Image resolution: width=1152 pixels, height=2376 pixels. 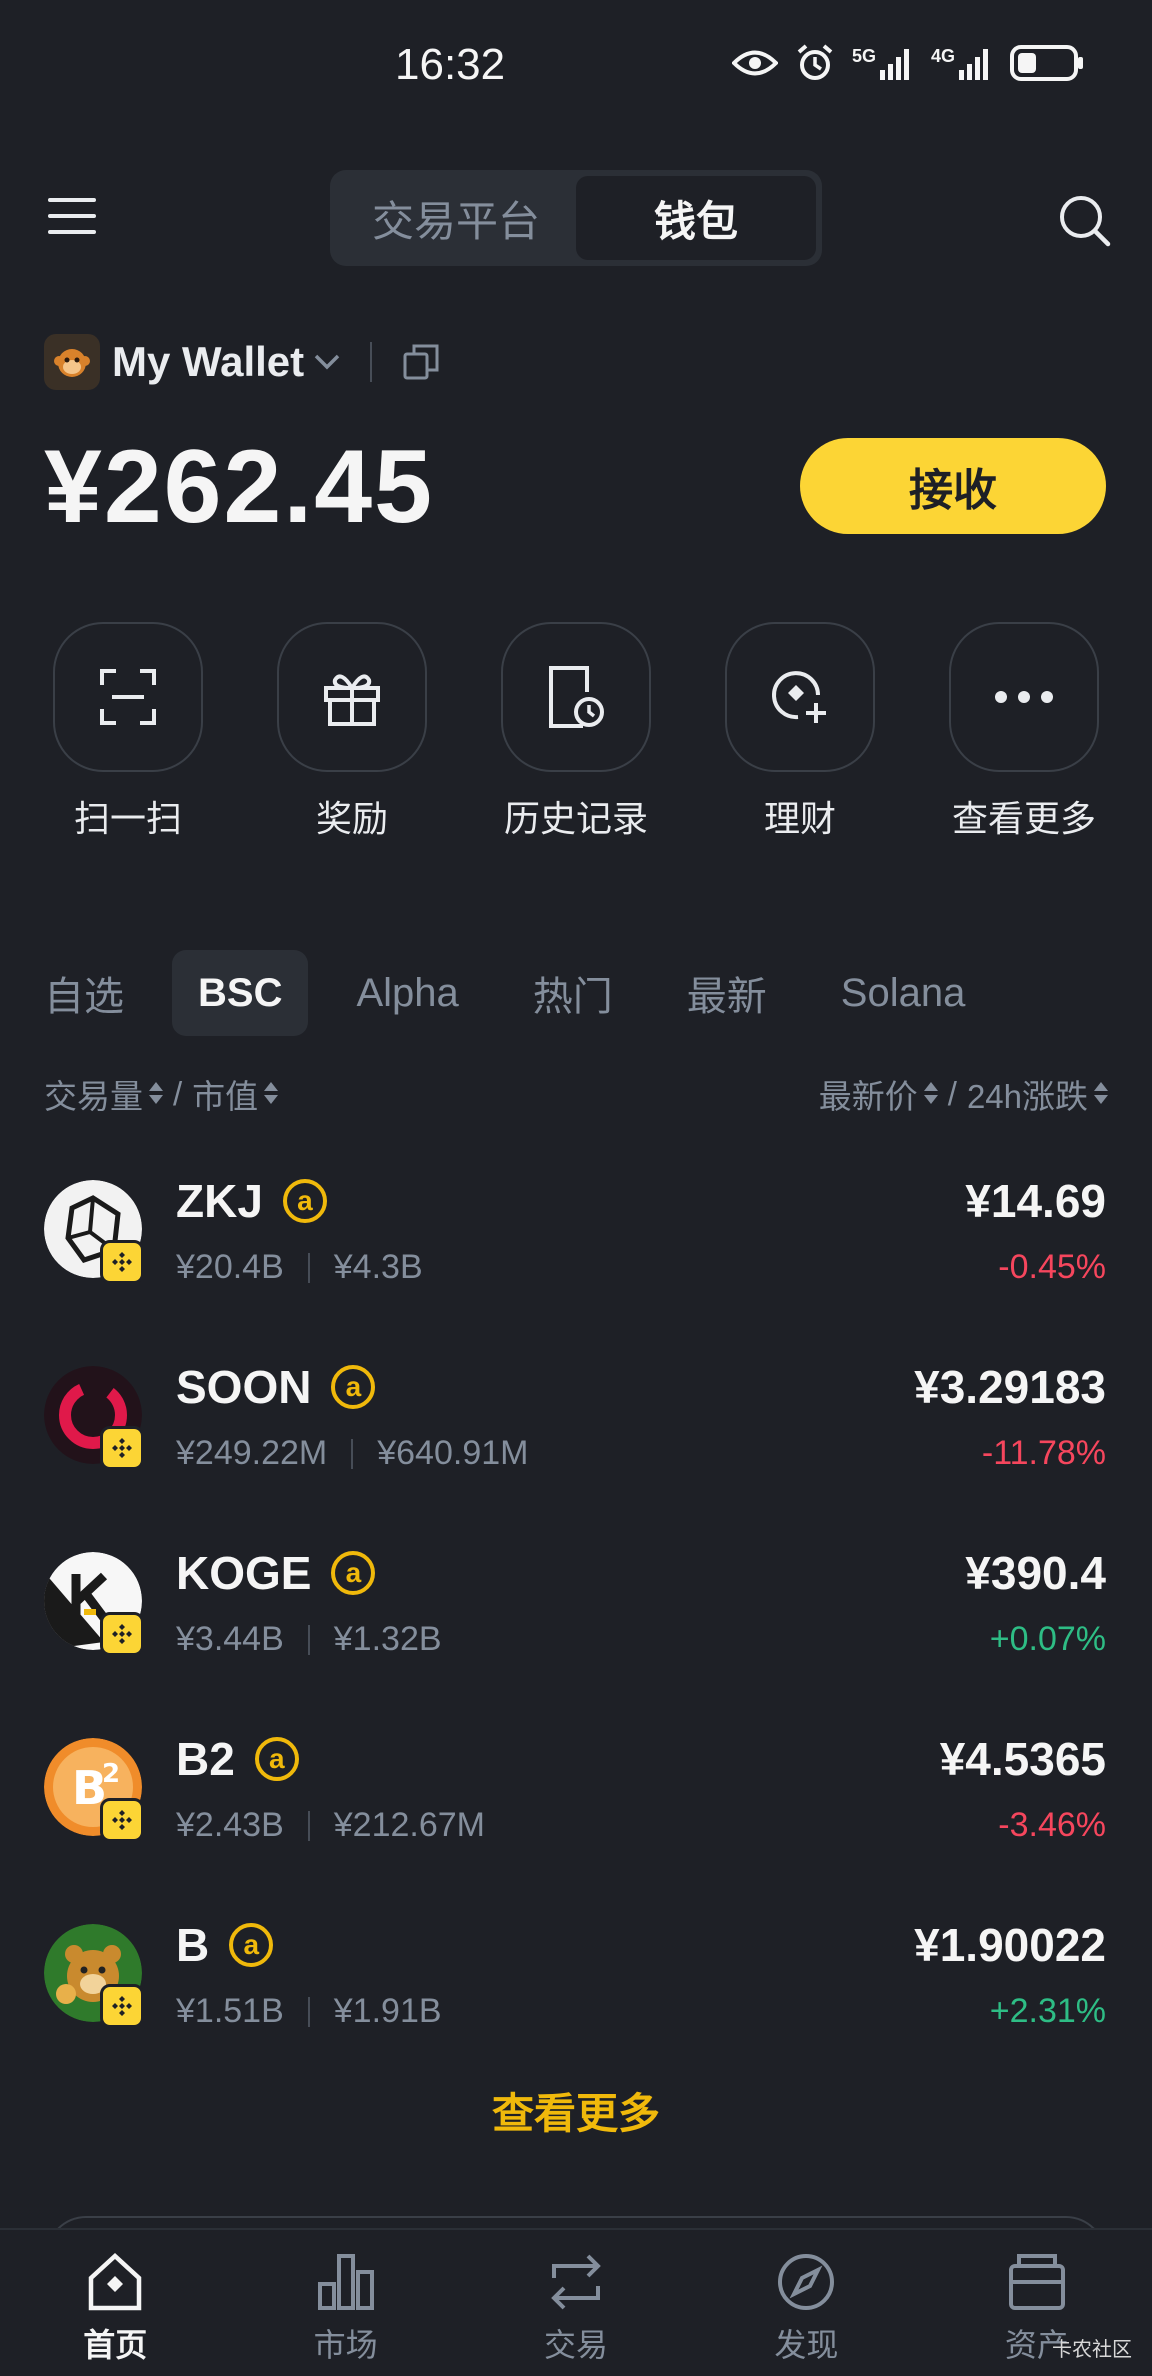 I want to click on nav-discover: 发现, so click(x=806, y=2303).